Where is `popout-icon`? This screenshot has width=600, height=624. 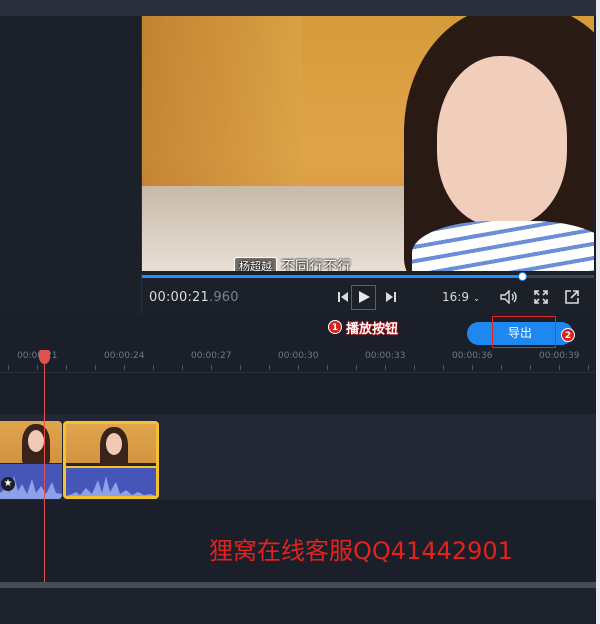 popout-icon is located at coordinates (572, 297).